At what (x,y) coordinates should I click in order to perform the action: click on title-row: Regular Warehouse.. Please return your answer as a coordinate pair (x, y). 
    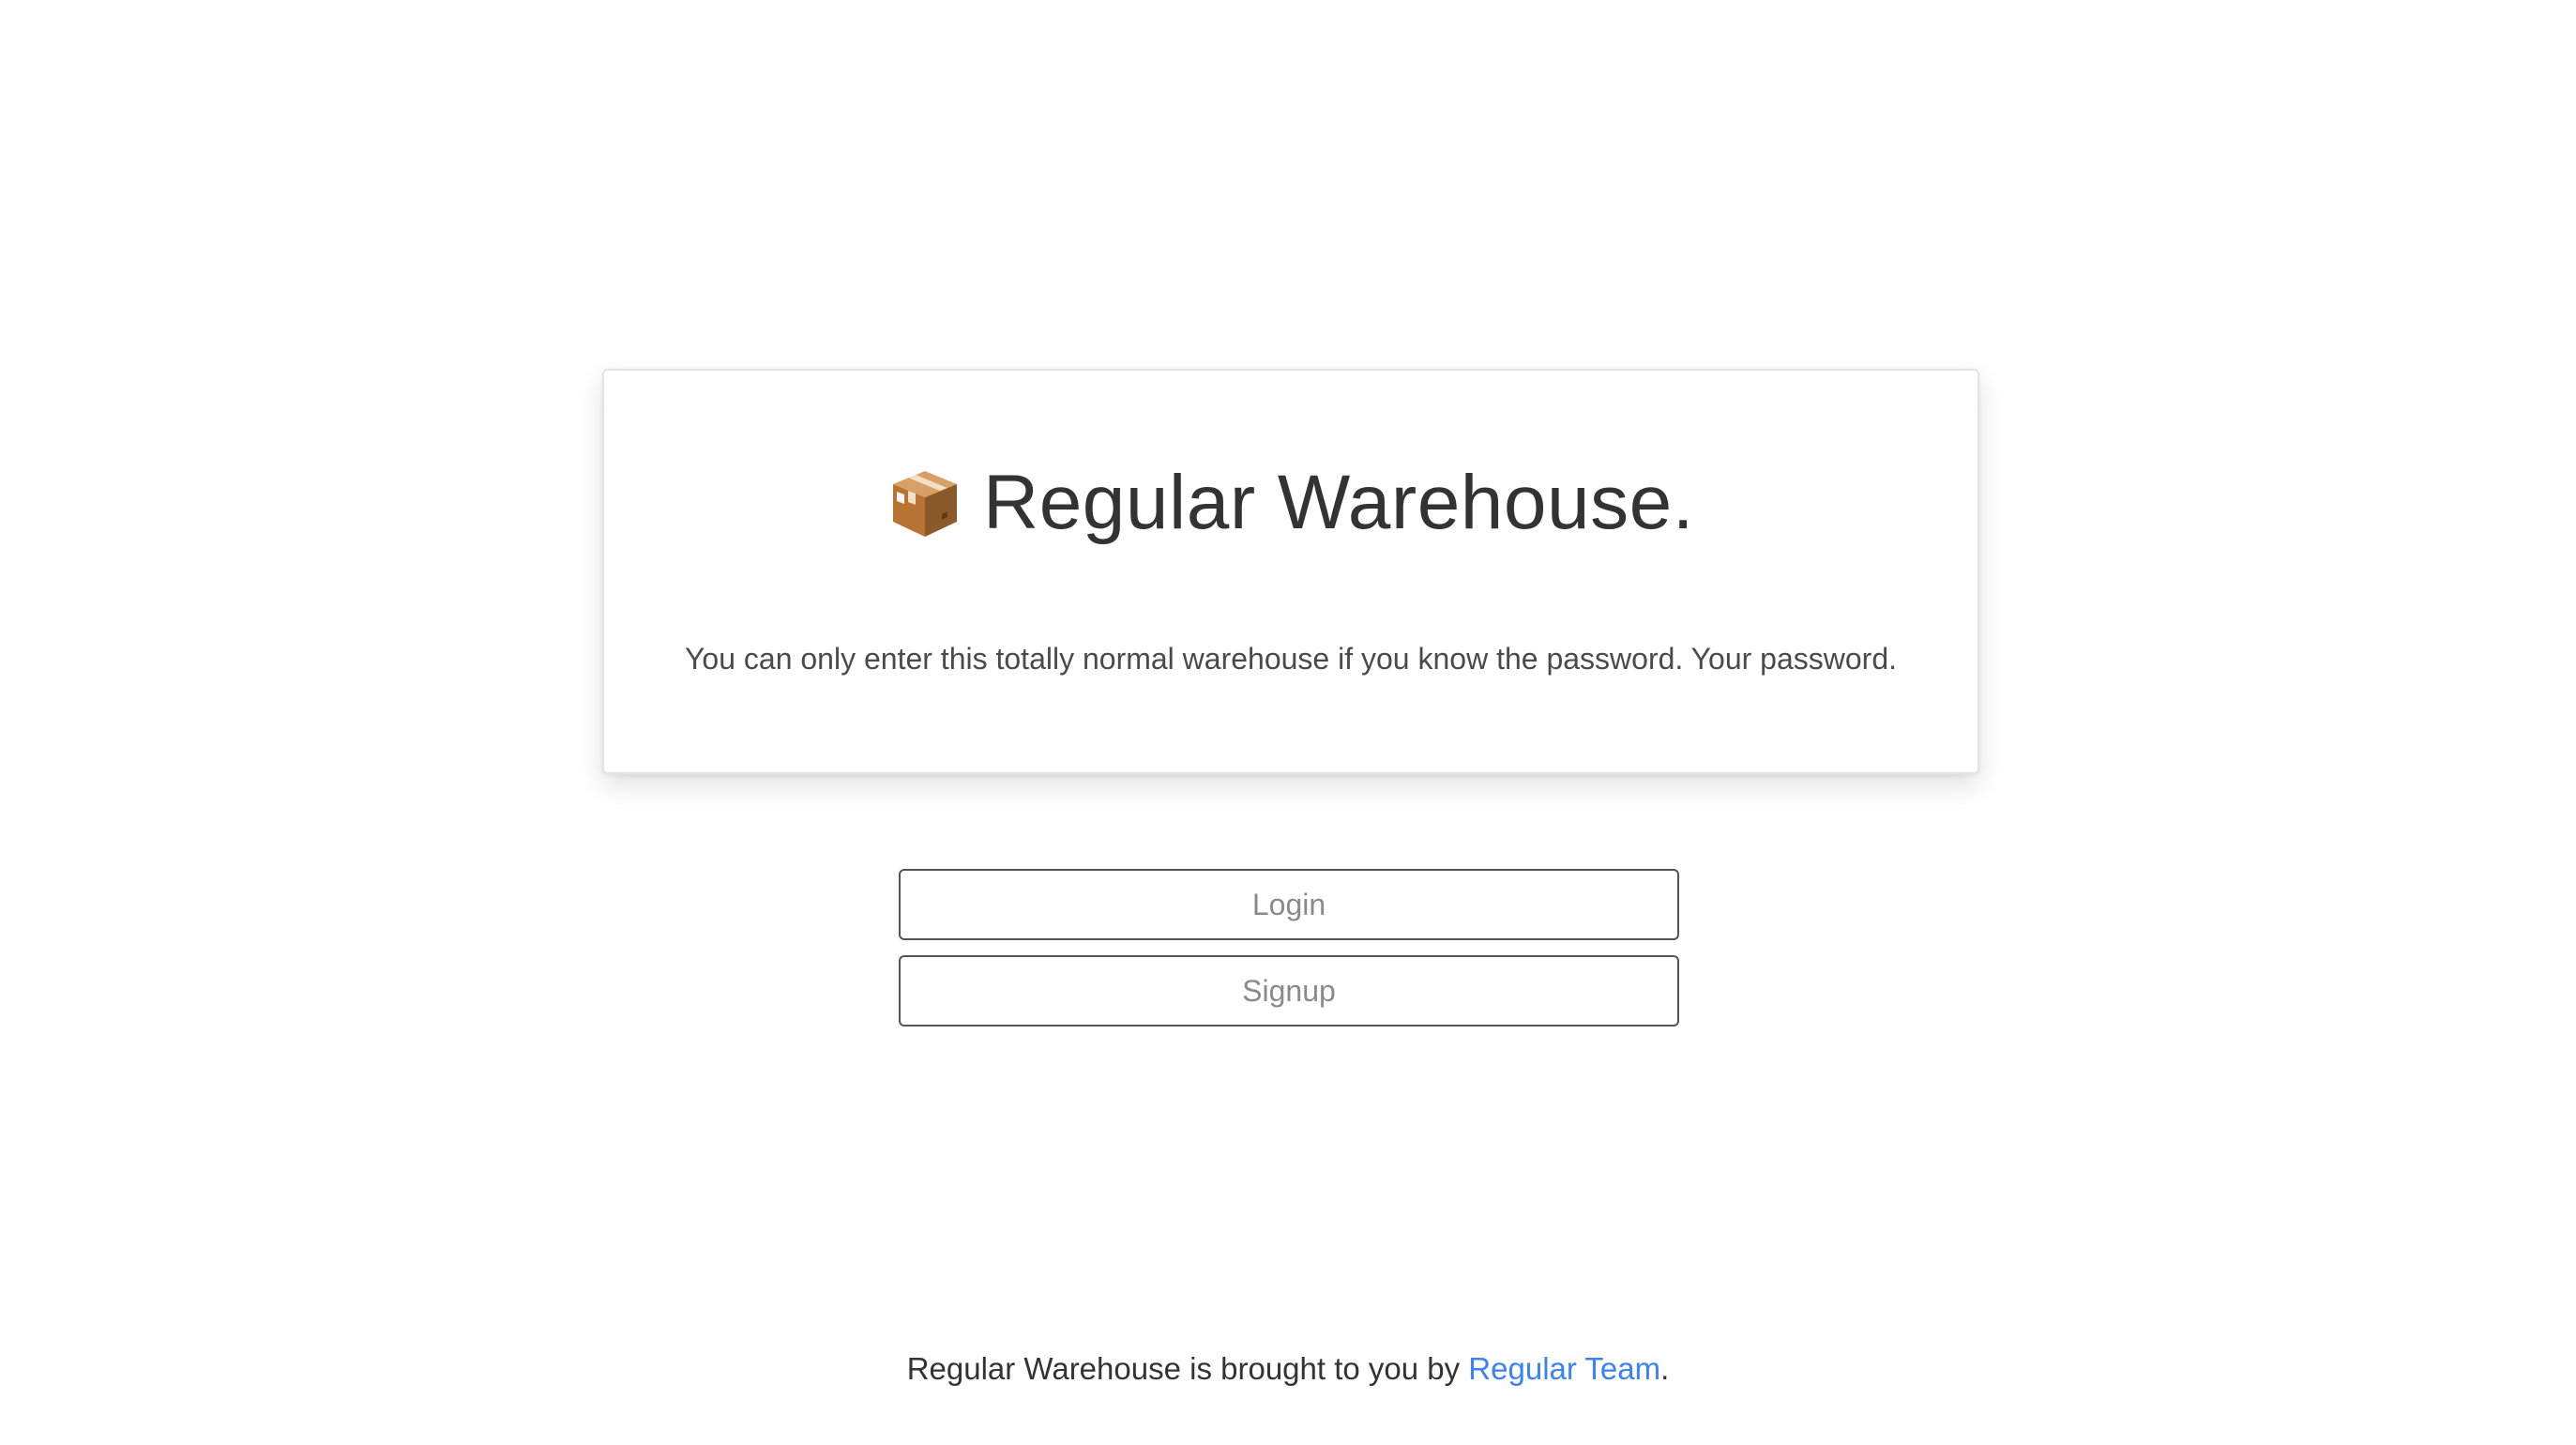
    Looking at the image, I should click on (1290, 503).